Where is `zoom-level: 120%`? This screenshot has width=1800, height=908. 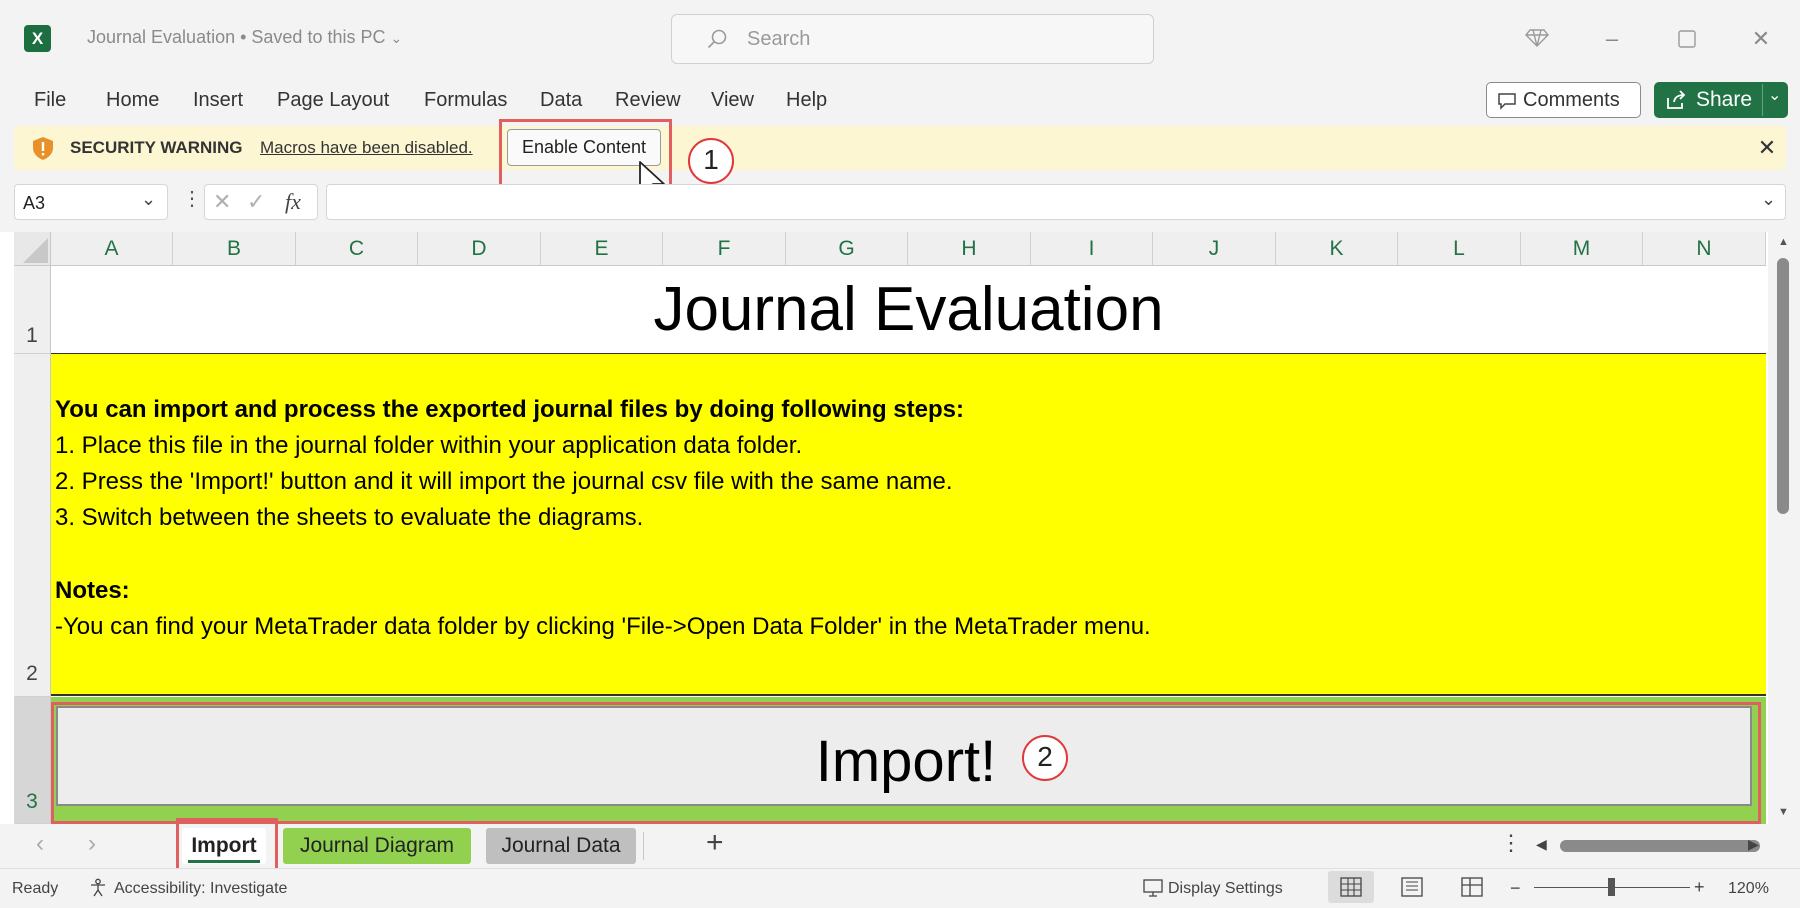 zoom-level: 120% is located at coordinates (1748, 889).